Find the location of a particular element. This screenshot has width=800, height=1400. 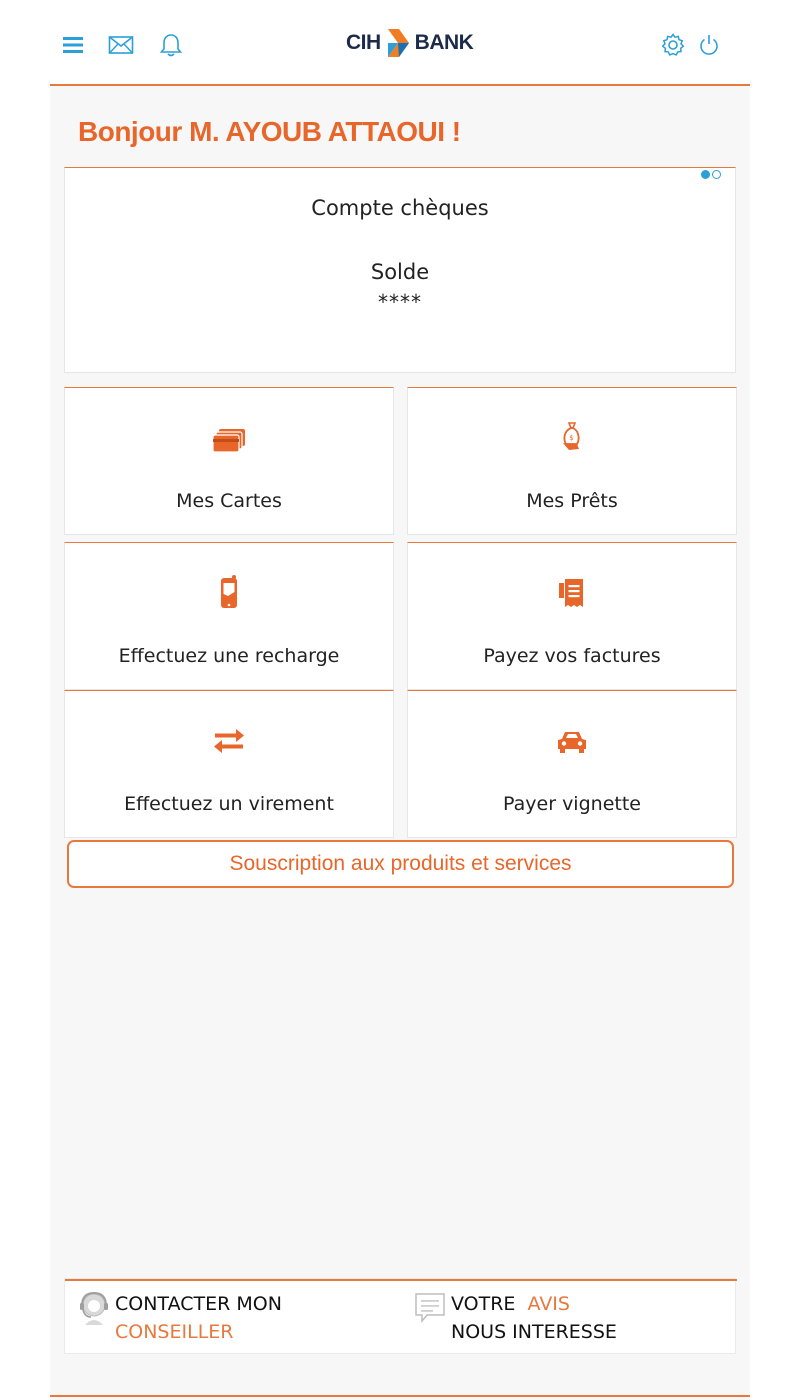

contact-advisor-button: CONTACTER MON CONSEILLER is located at coordinates (233, 1316).